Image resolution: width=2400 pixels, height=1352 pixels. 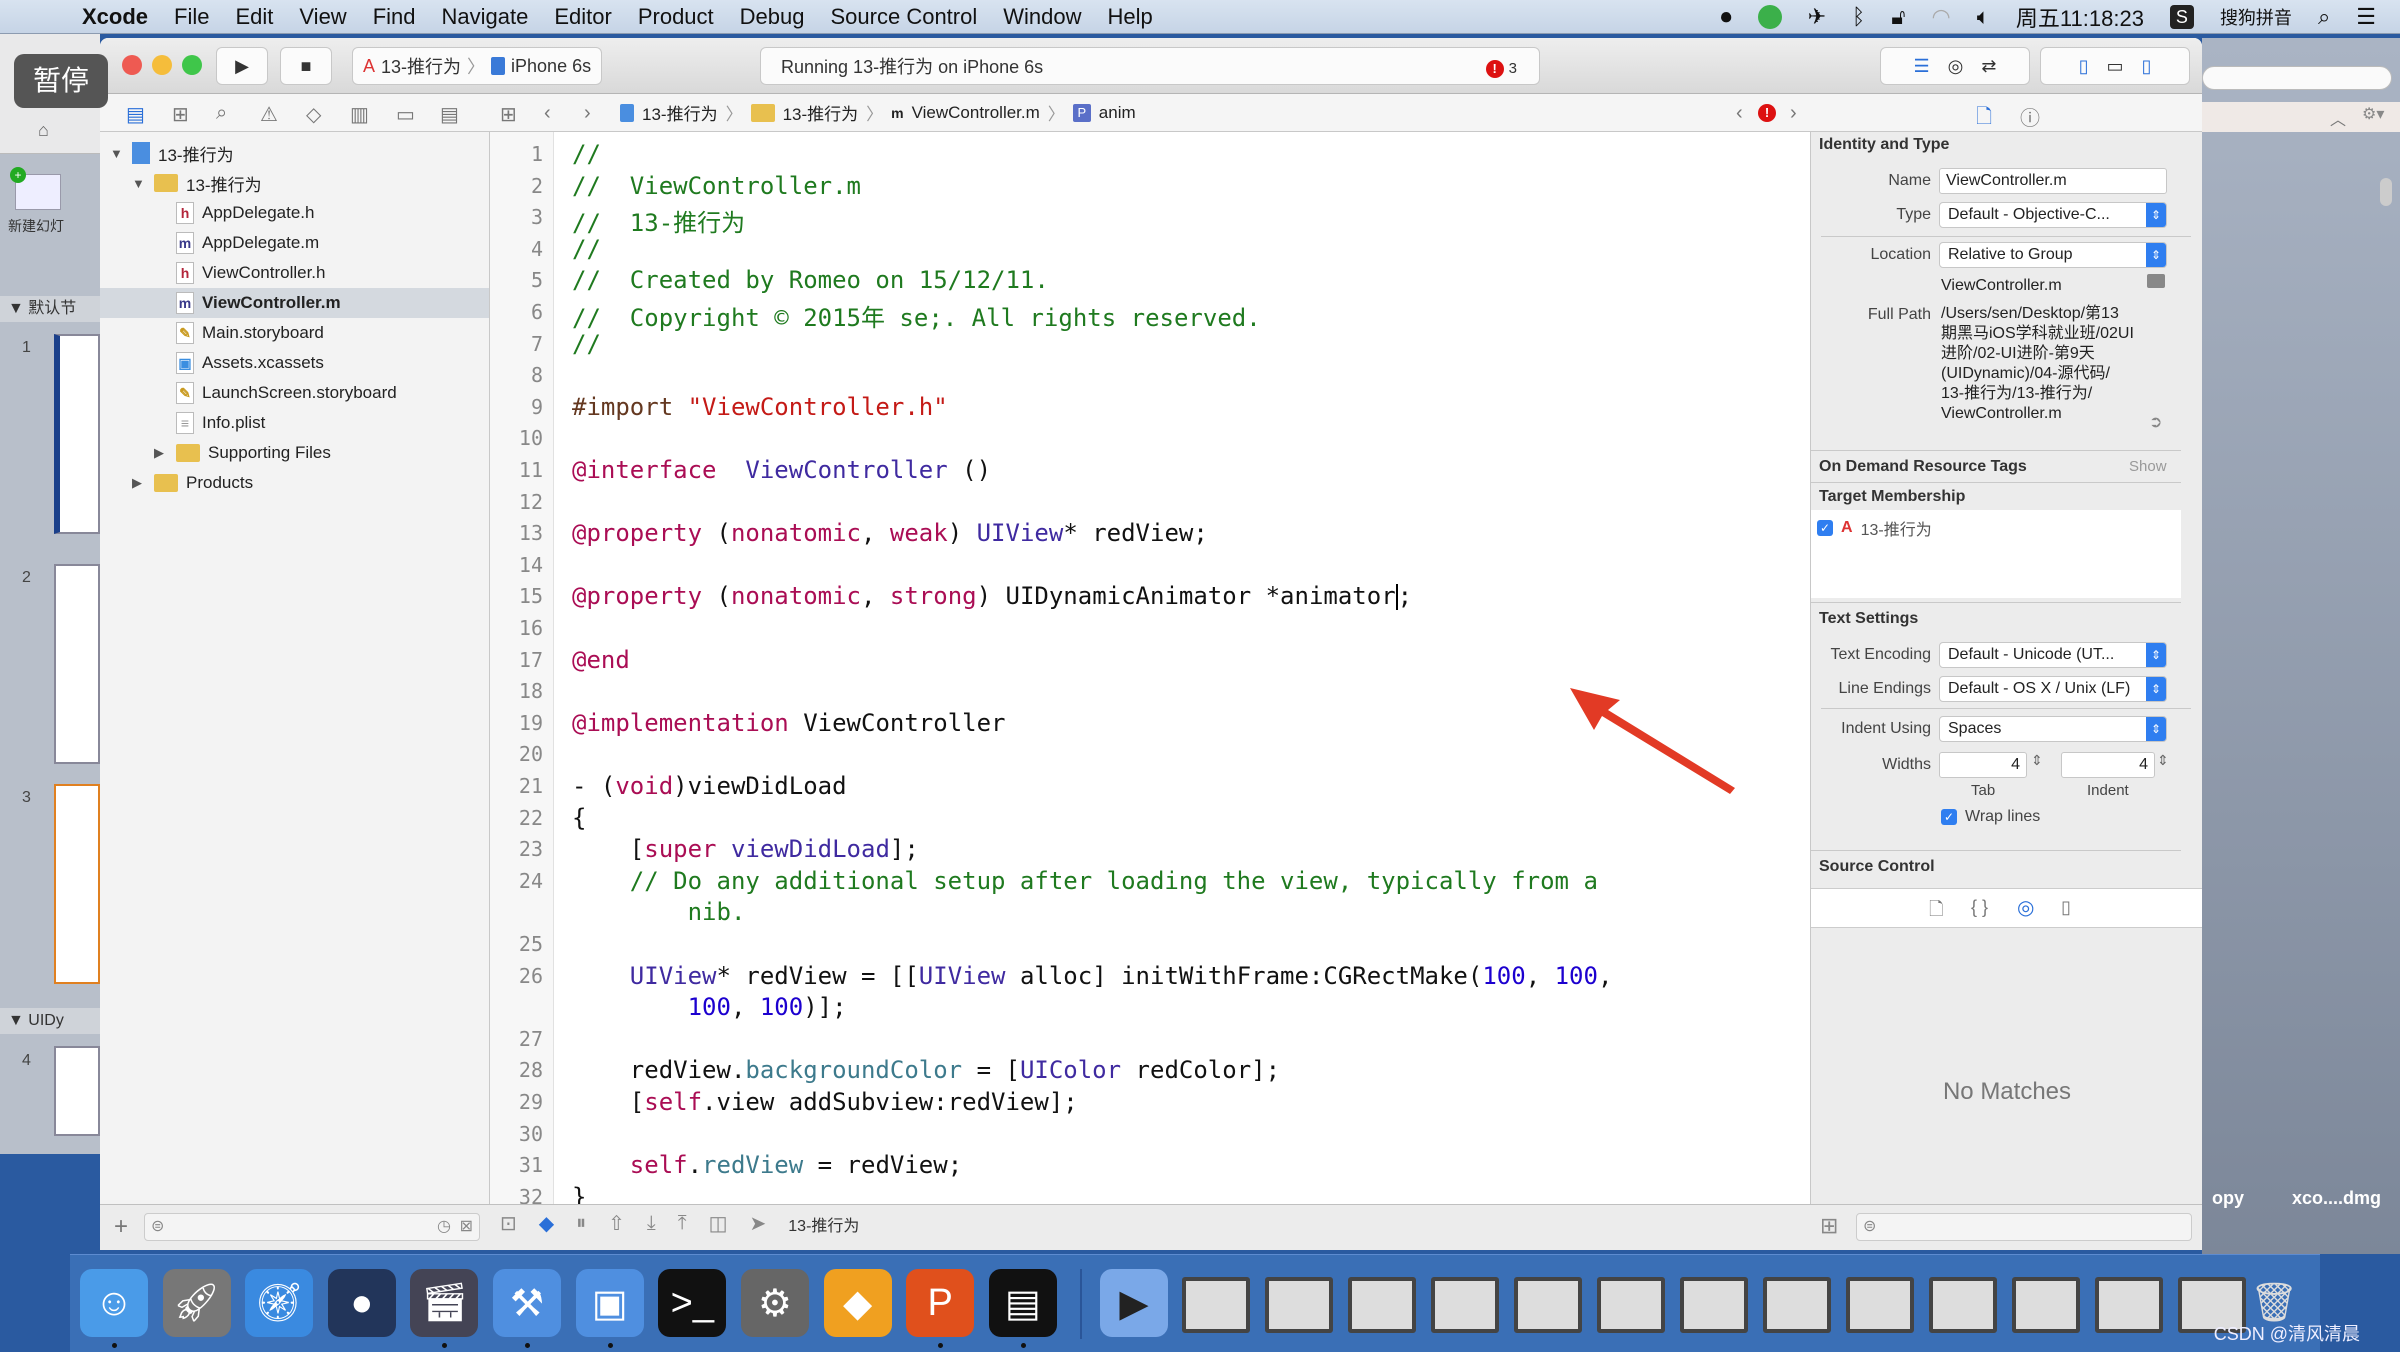 What do you see at coordinates (180, 114) in the screenshot?
I see `symbol-navigator-icon: ⊞` at bounding box center [180, 114].